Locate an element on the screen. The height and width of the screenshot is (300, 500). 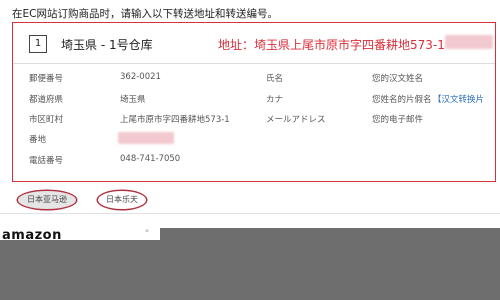
street-number-label: 番地 is located at coordinates (38, 140).